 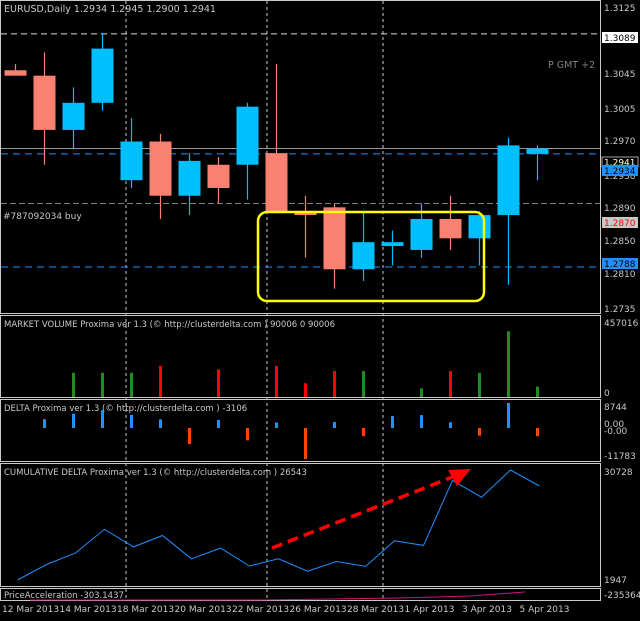 I want to click on volume-tick: 0, so click(x=607, y=394).